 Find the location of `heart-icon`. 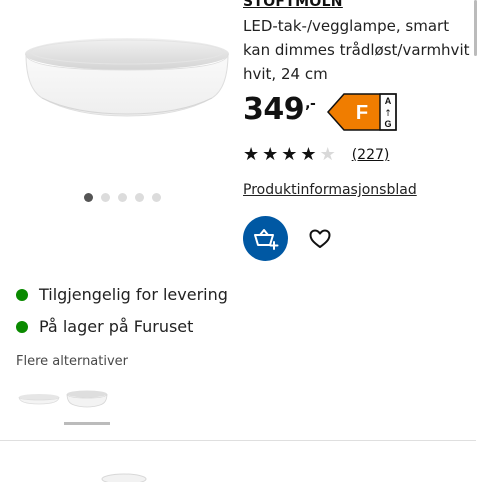

heart-icon is located at coordinates (320, 238).